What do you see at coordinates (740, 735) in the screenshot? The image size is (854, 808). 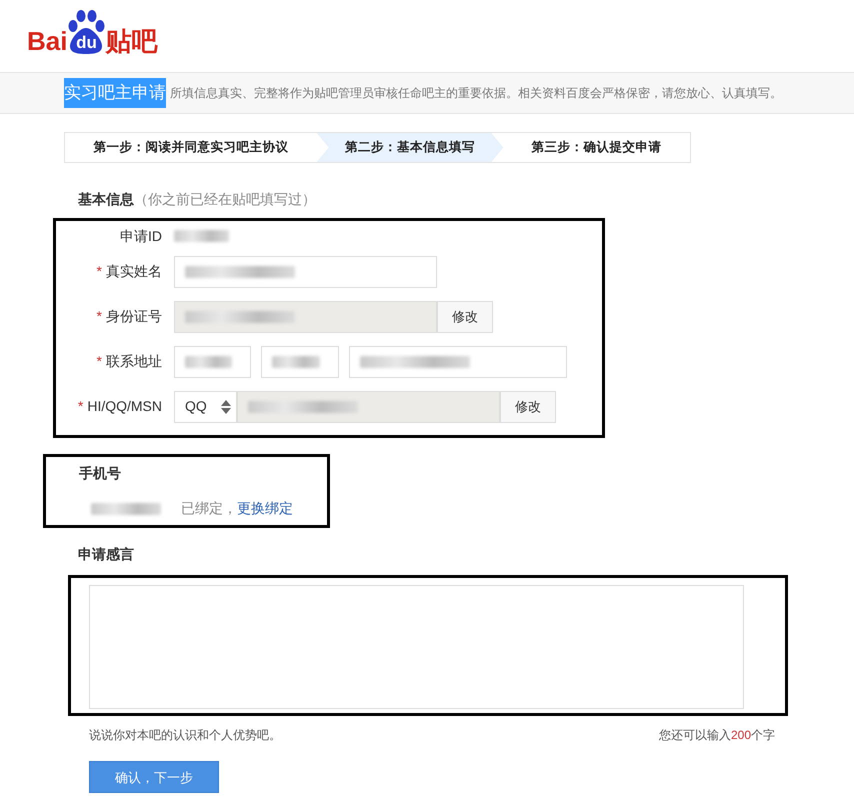 I see `counter-count: 200` at bounding box center [740, 735].